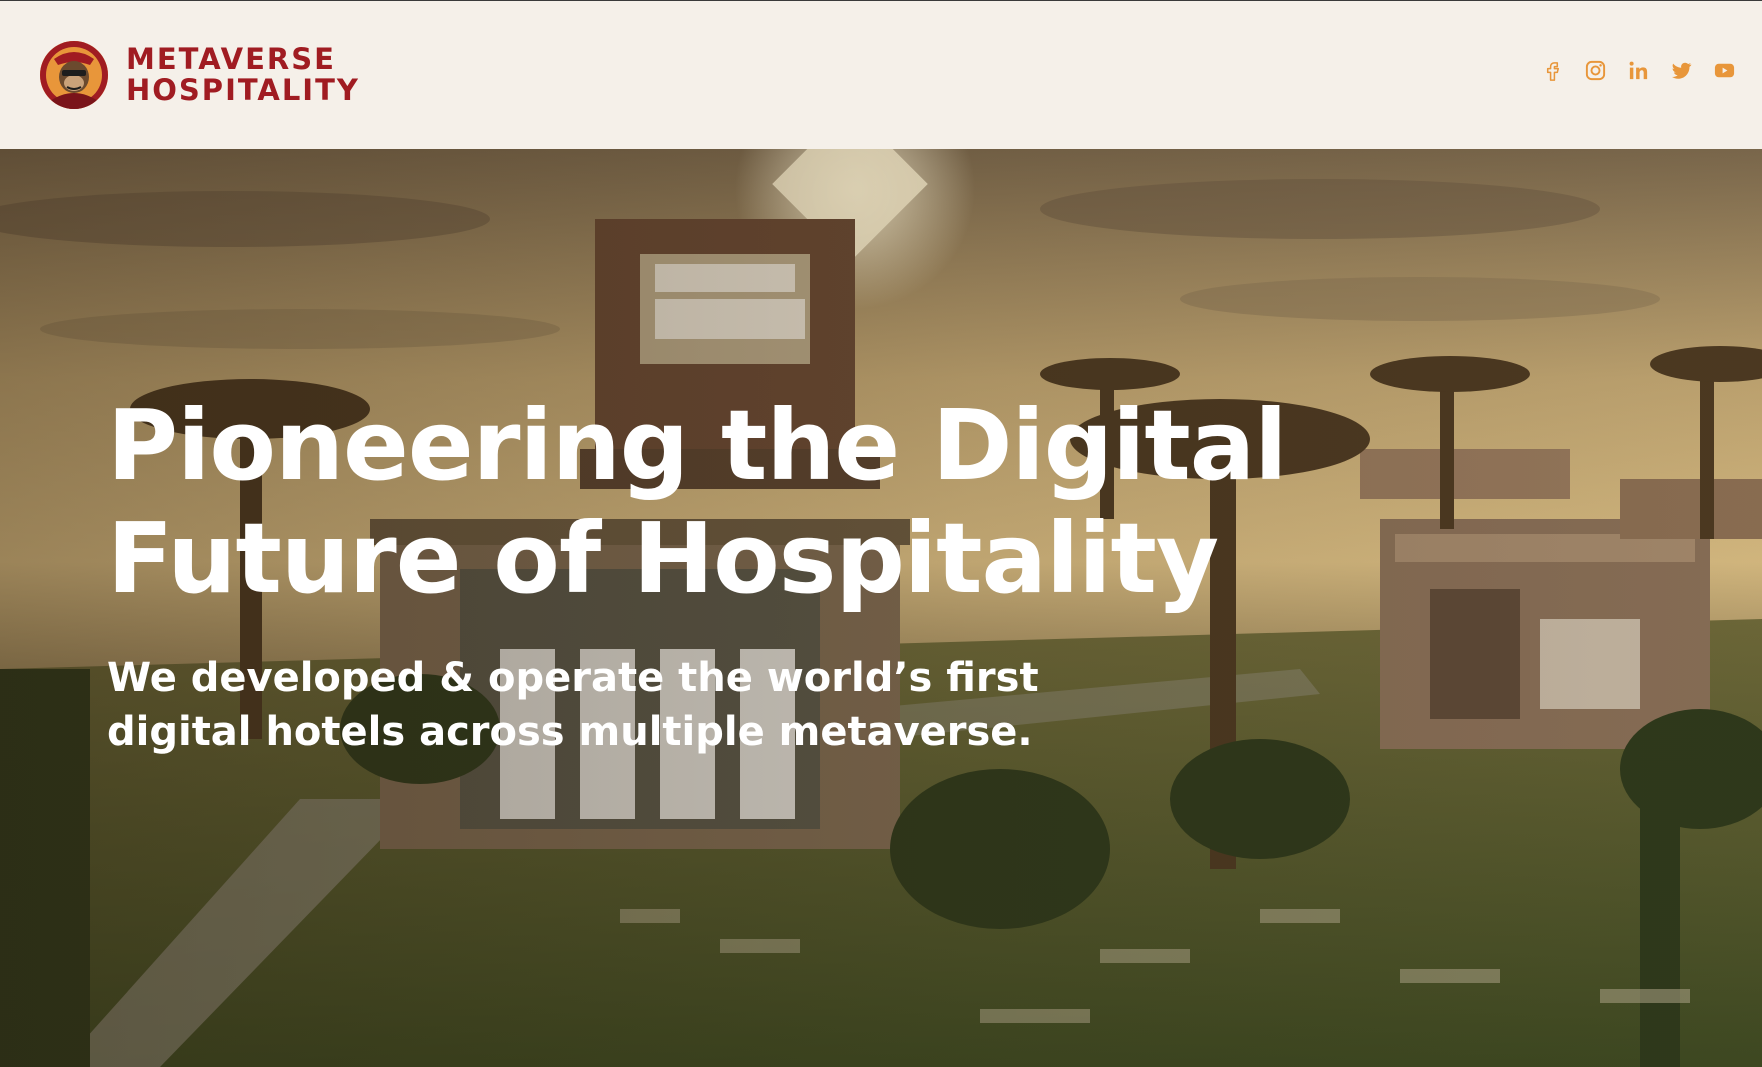 The width and height of the screenshot is (1762, 1067). Describe the element at coordinates (697, 445) in the screenshot. I see `hero-title-line-1: Pioneering the Digital` at that location.